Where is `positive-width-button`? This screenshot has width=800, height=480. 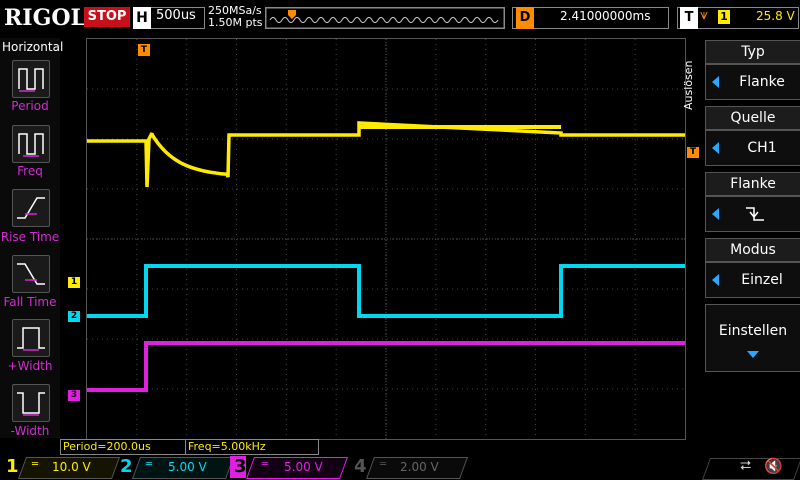
positive-width-button is located at coordinates (31, 338).